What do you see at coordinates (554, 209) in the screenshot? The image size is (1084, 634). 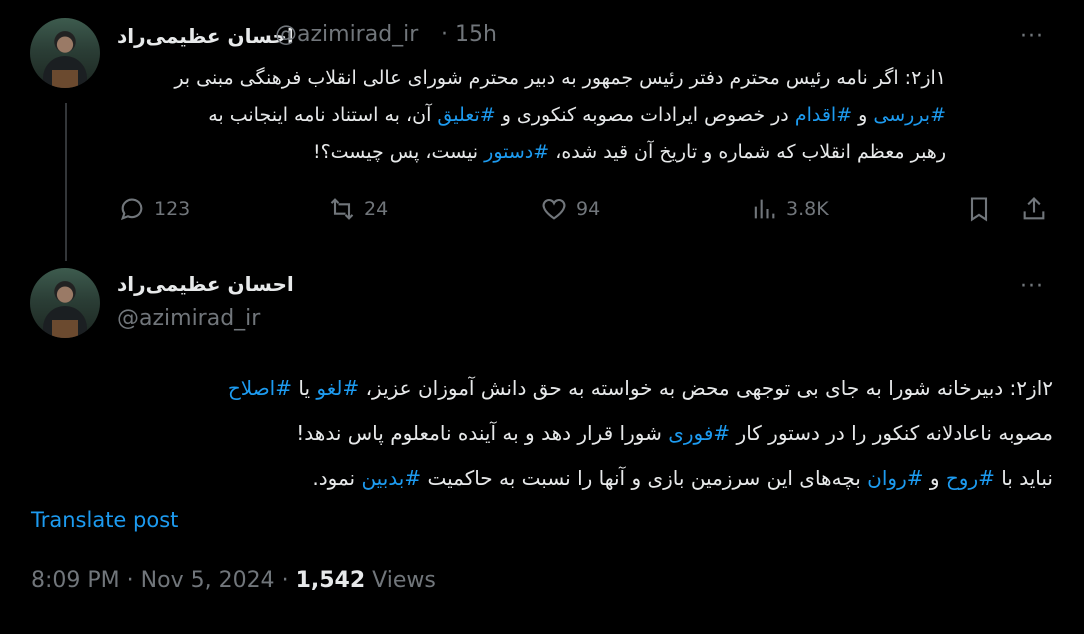 I see `like-icon` at bounding box center [554, 209].